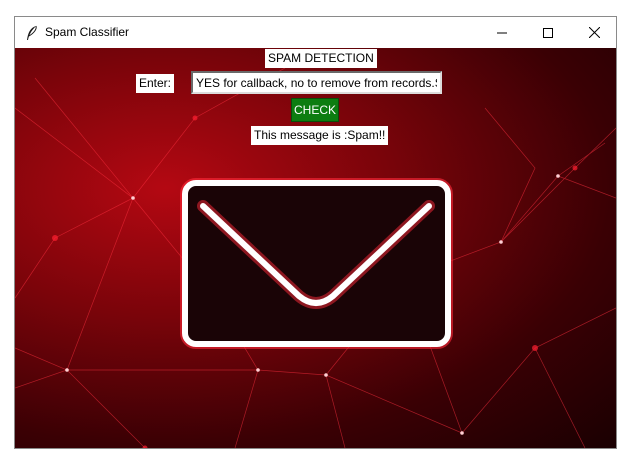 The width and height of the screenshot is (631, 464). I want to click on title-bar: Spam Classifier, so click(315, 32).